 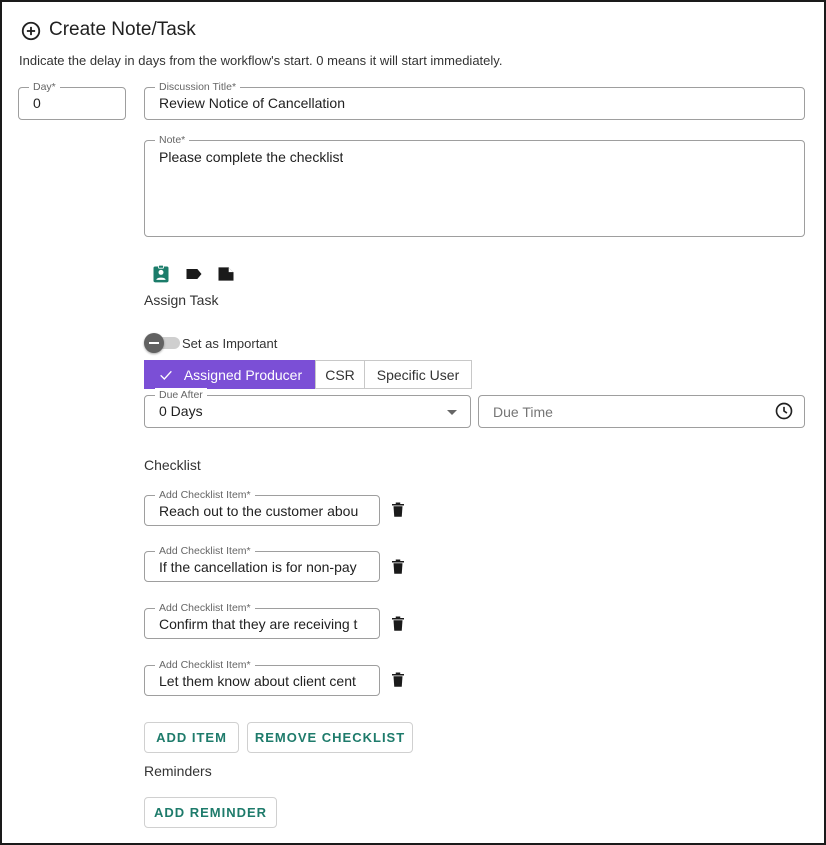 What do you see at coordinates (523, 412) in the screenshot?
I see `due-time-placeholder: Due Time` at bounding box center [523, 412].